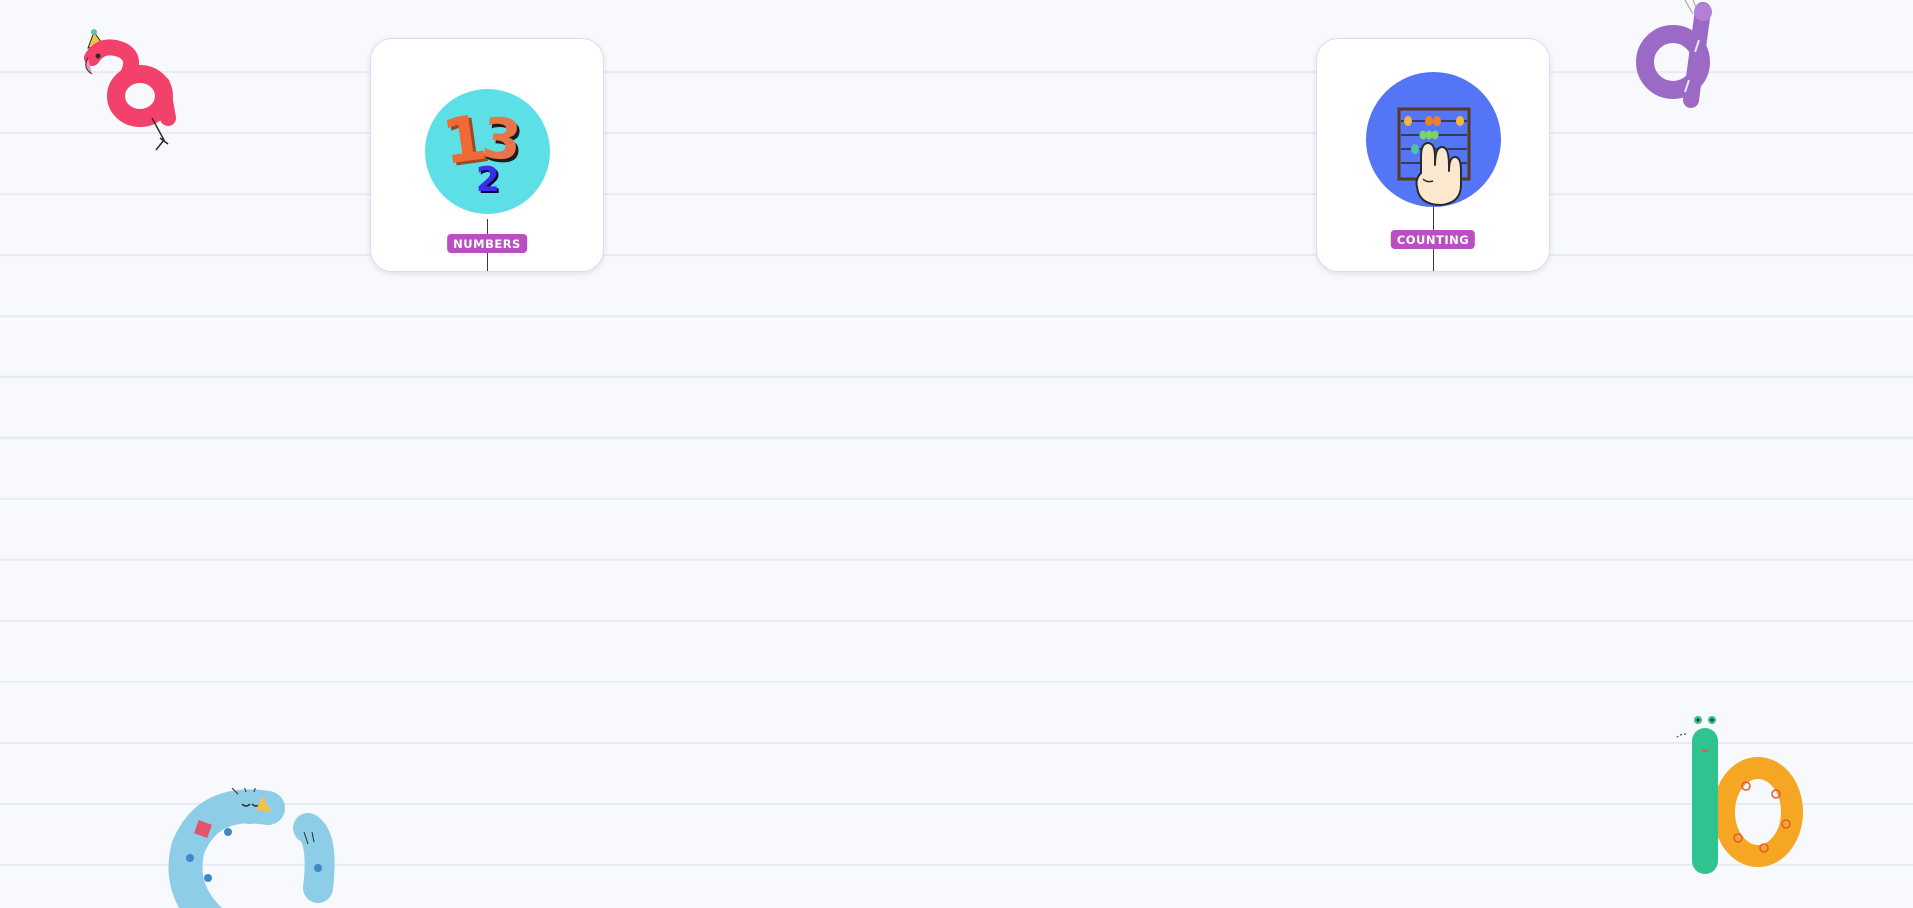 The width and height of the screenshot is (1913, 908). I want to click on cat-letter-c-icon, so click(251, 848).